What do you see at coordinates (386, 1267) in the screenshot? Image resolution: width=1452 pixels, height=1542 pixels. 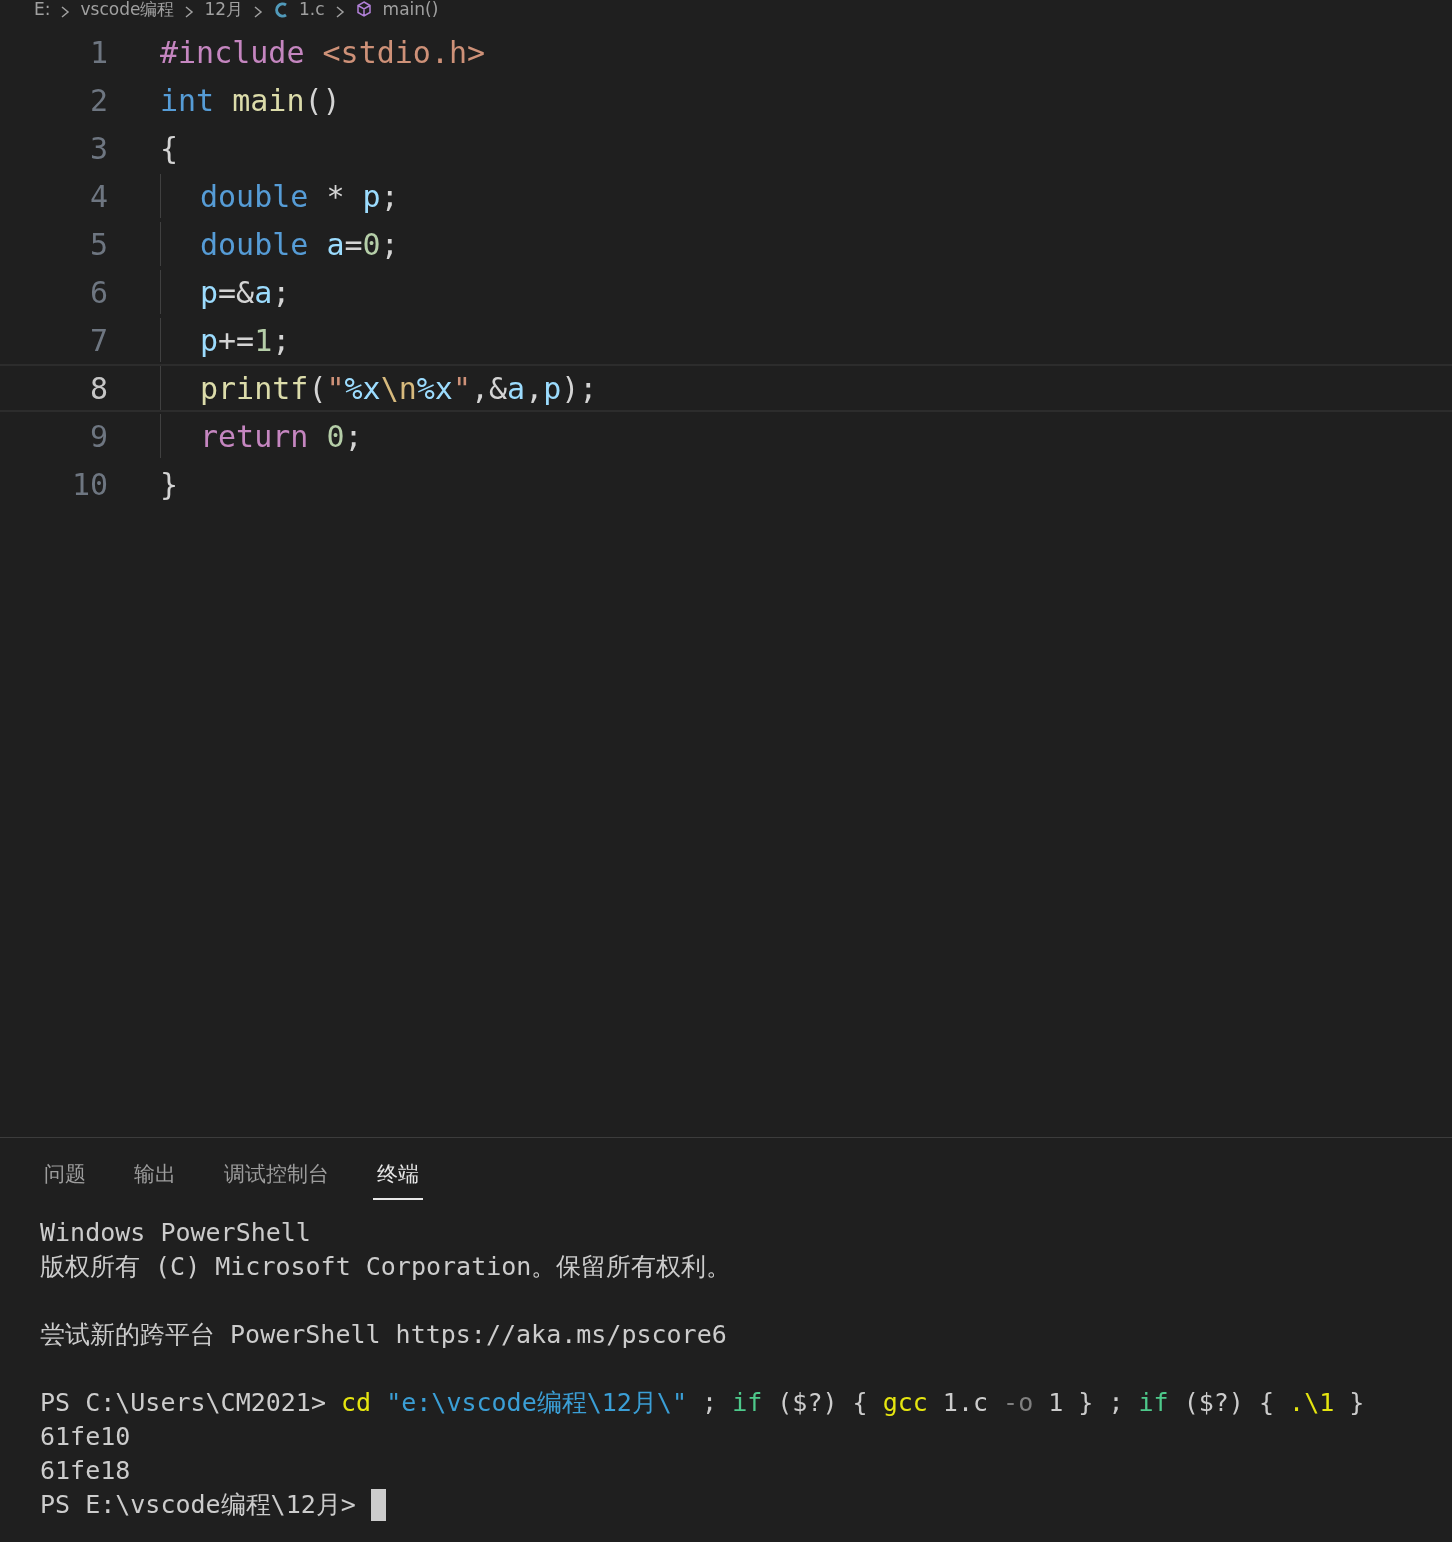 I see `terminal-line: 版权所有 (C) Microsoft Corporation。保留所有权利。` at bounding box center [386, 1267].